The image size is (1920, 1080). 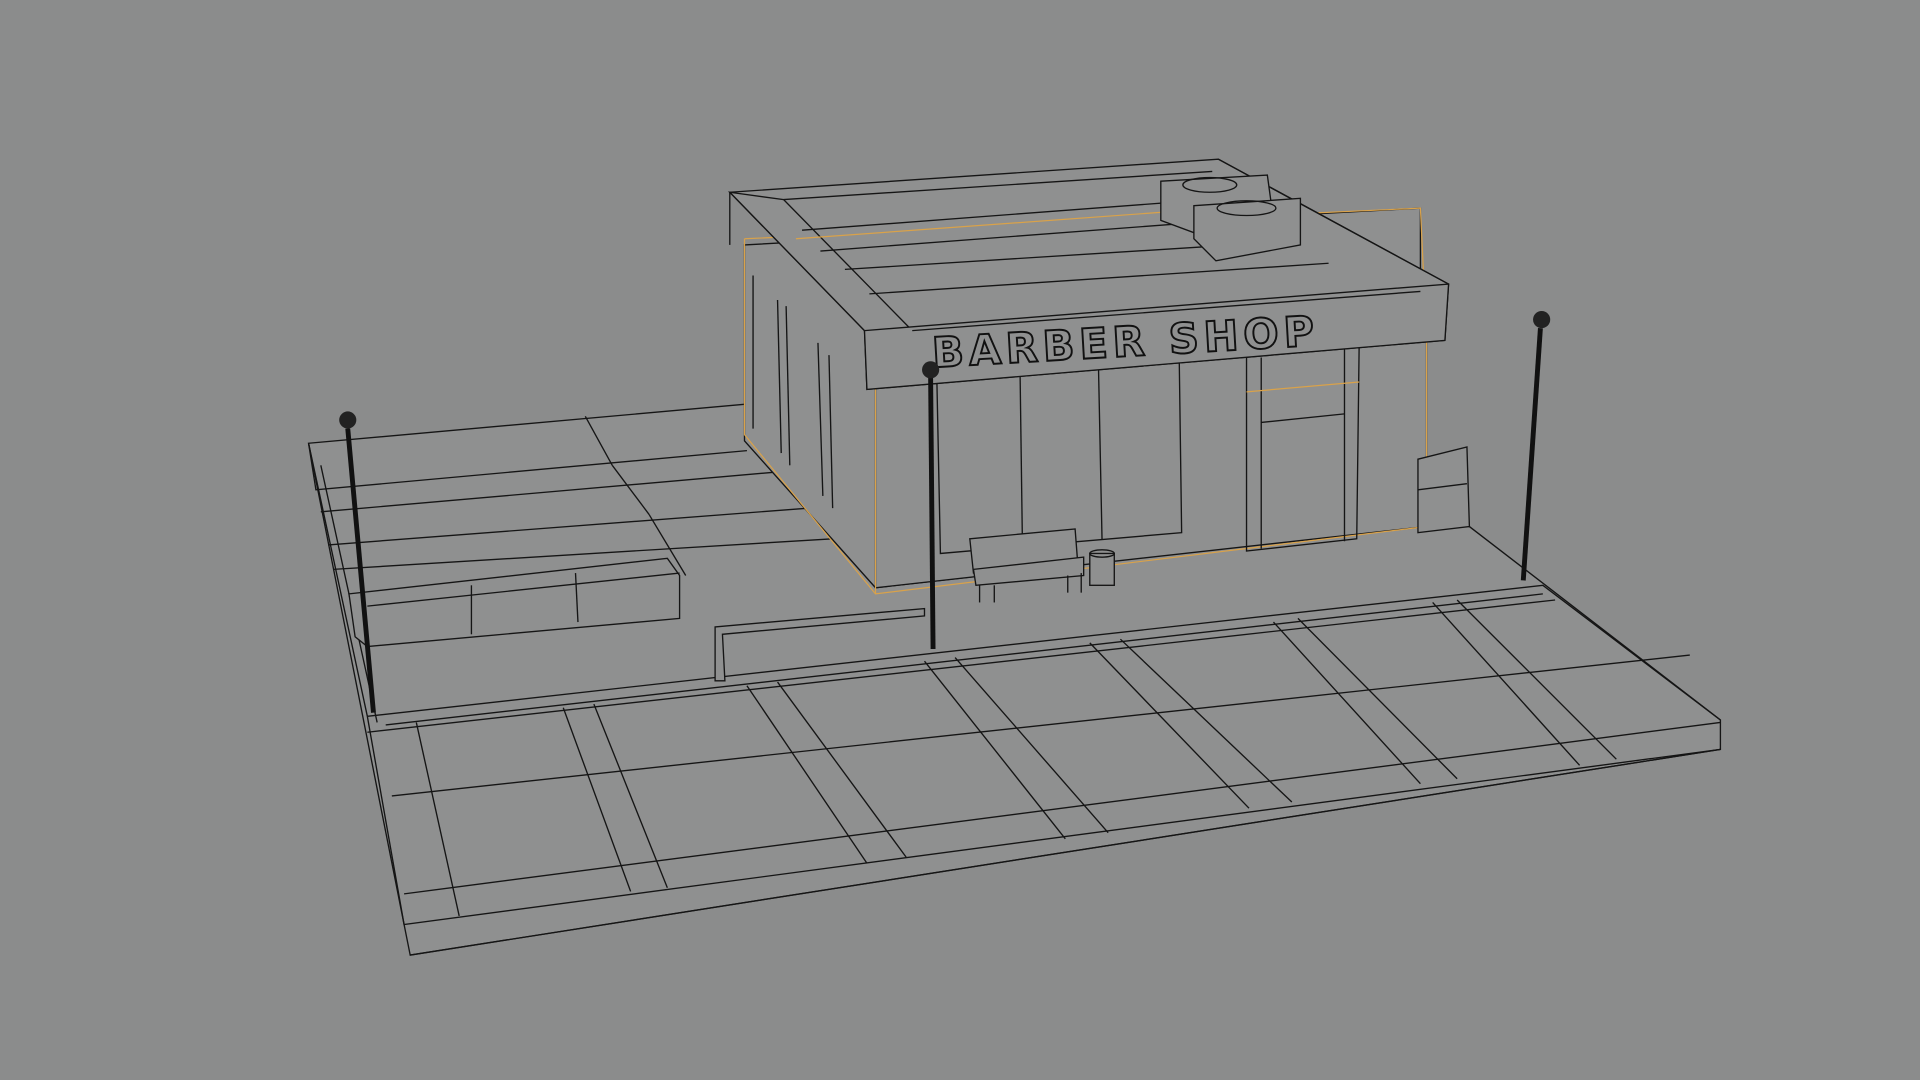 I want to click on trash-bin, so click(x=1102, y=567).